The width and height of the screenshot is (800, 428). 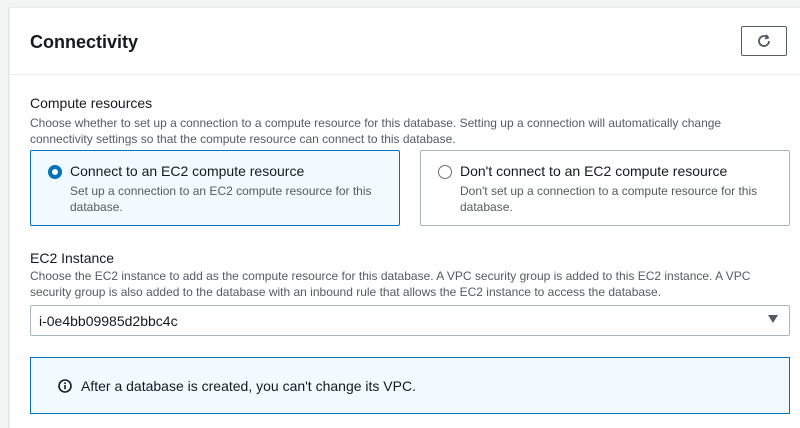 What do you see at coordinates (187, 171) in the screenshot?
I see `connect-ec2-title: Connect to an EC2 compute resource` at bounding box center [187, 171].